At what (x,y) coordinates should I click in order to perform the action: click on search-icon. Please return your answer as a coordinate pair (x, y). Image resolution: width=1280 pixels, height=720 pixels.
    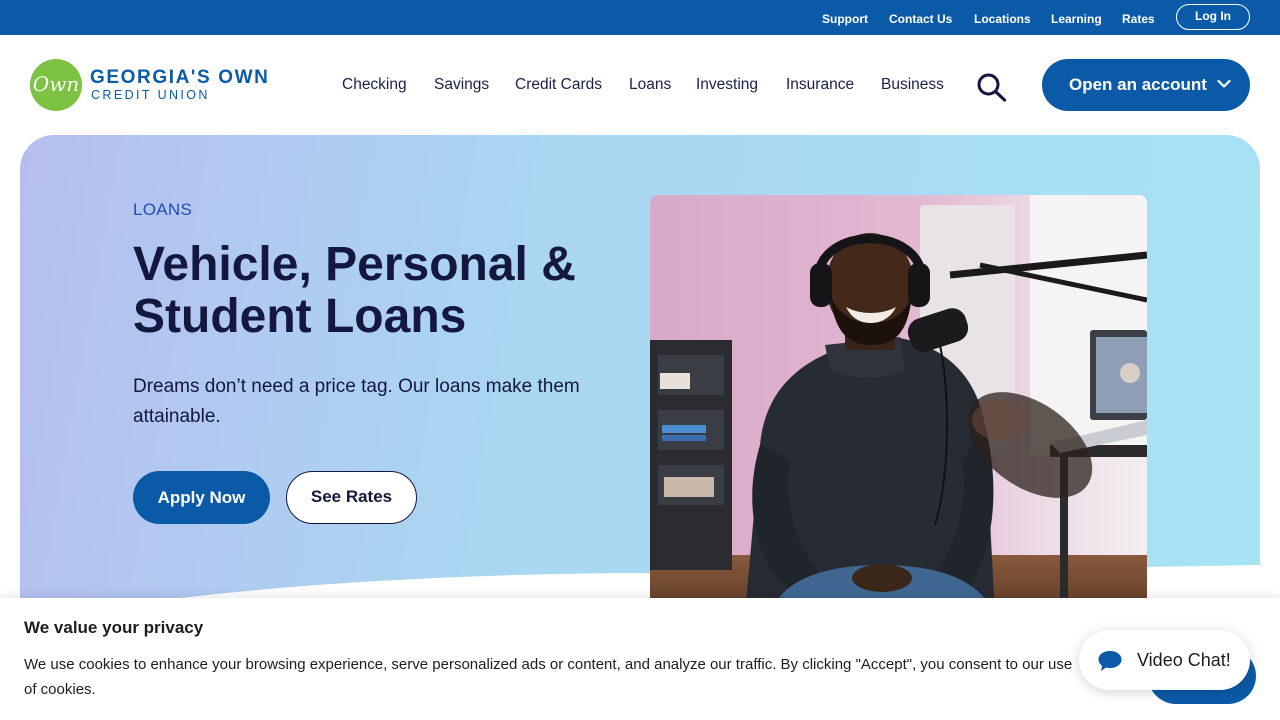
    Looking at the image, I should click on (992, 87).